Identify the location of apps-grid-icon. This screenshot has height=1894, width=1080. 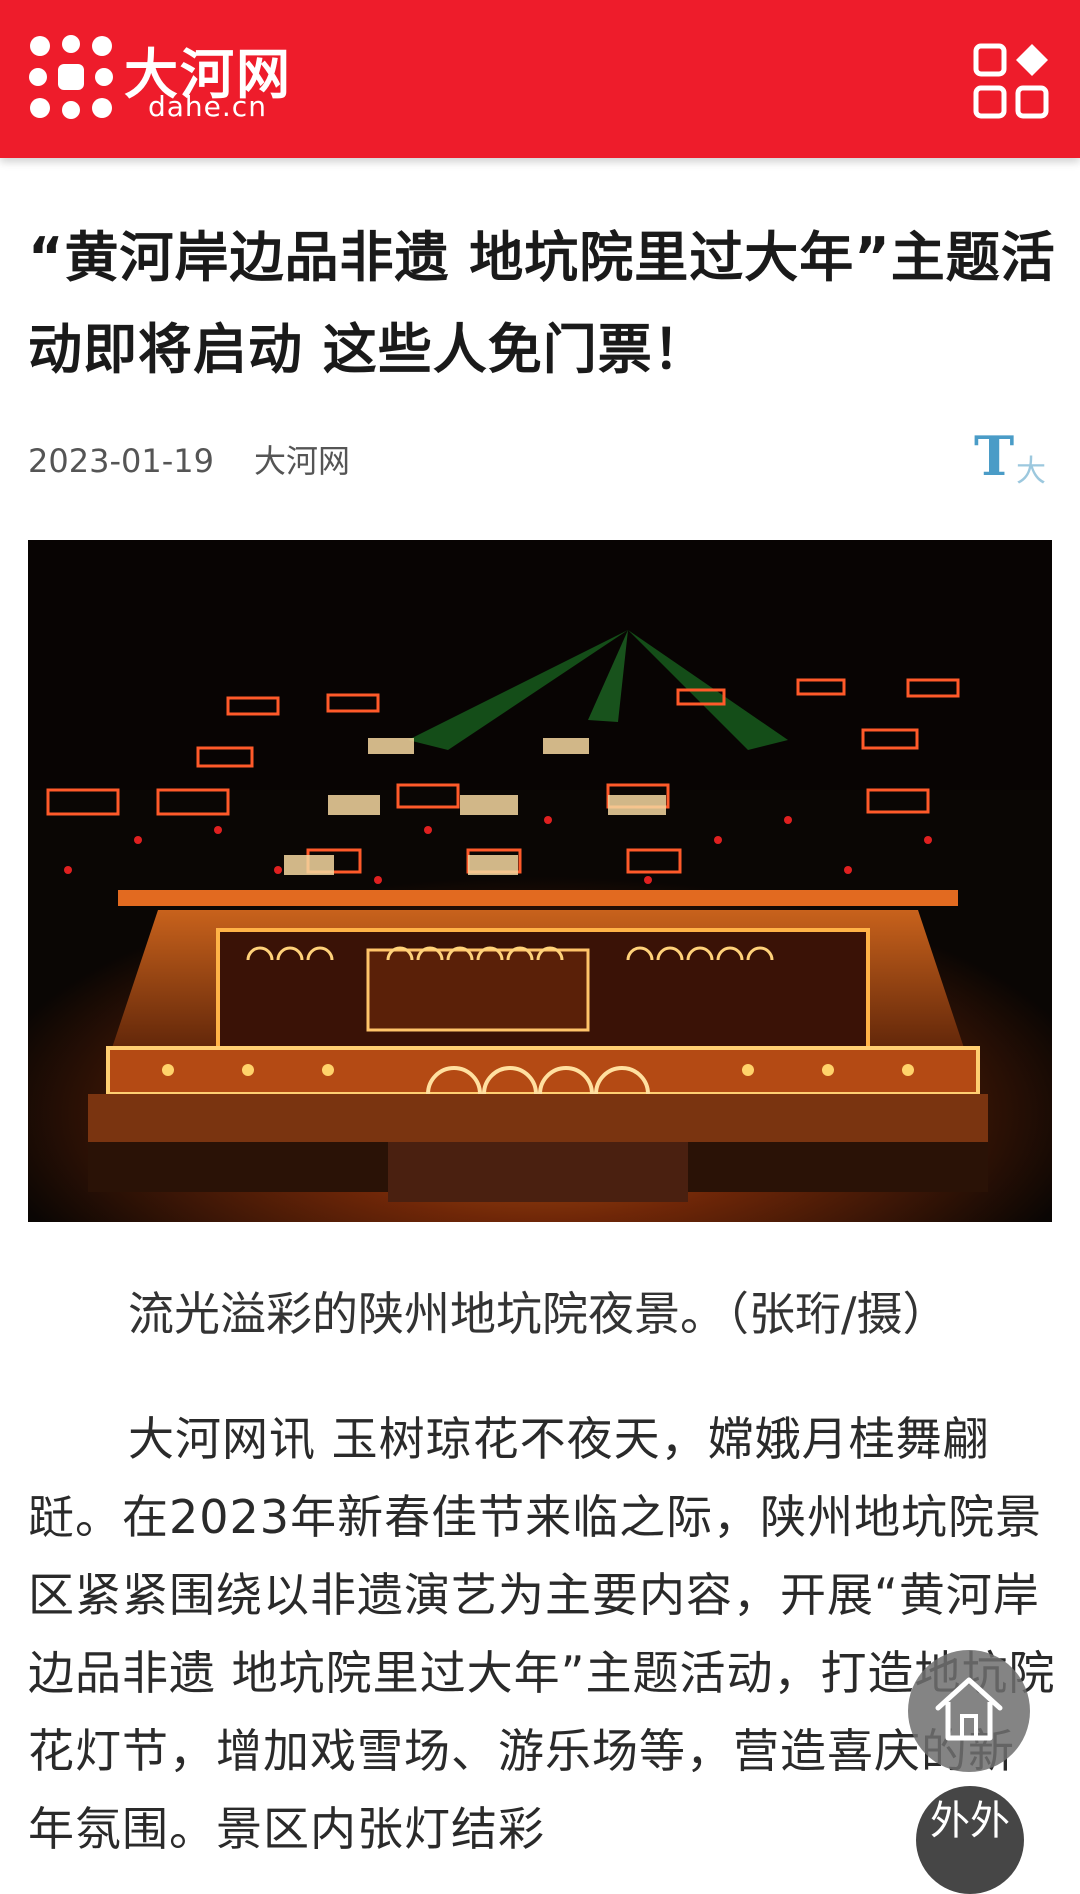
(1011, 81).